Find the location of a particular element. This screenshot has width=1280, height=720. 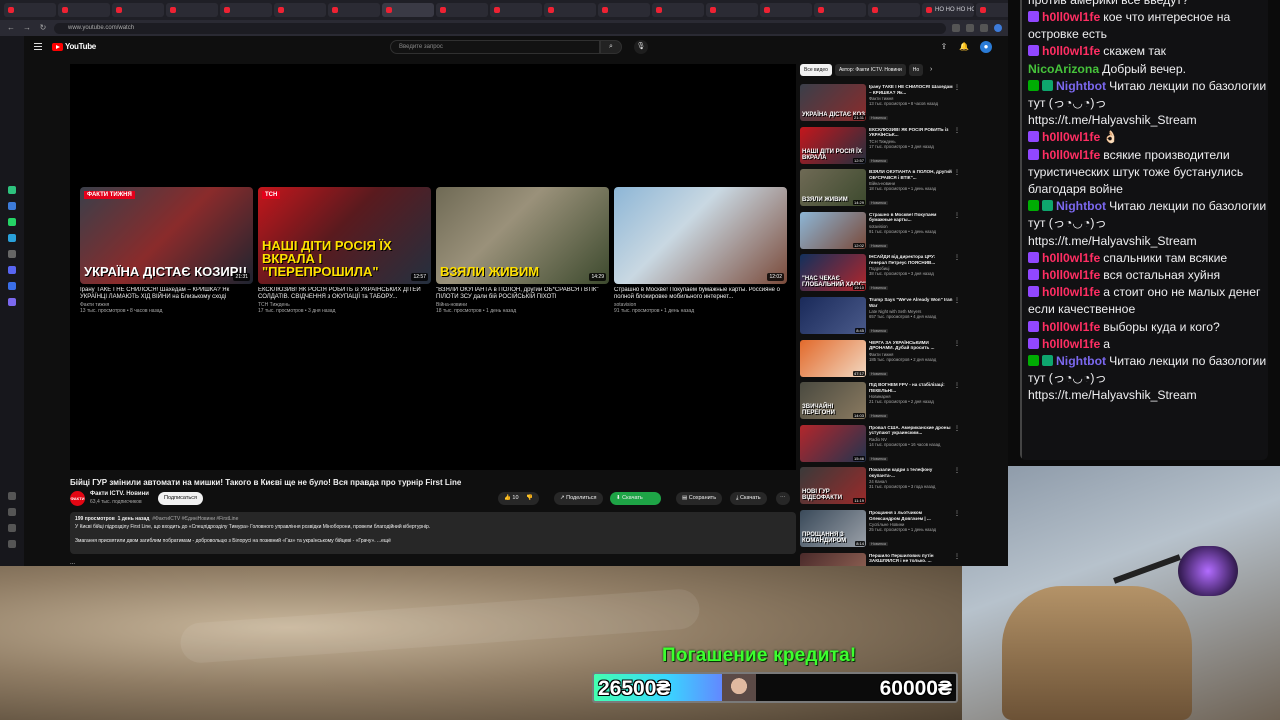

video-title: Trump Says "We've Already Won" Iran War is located at coordinates (914, 302).